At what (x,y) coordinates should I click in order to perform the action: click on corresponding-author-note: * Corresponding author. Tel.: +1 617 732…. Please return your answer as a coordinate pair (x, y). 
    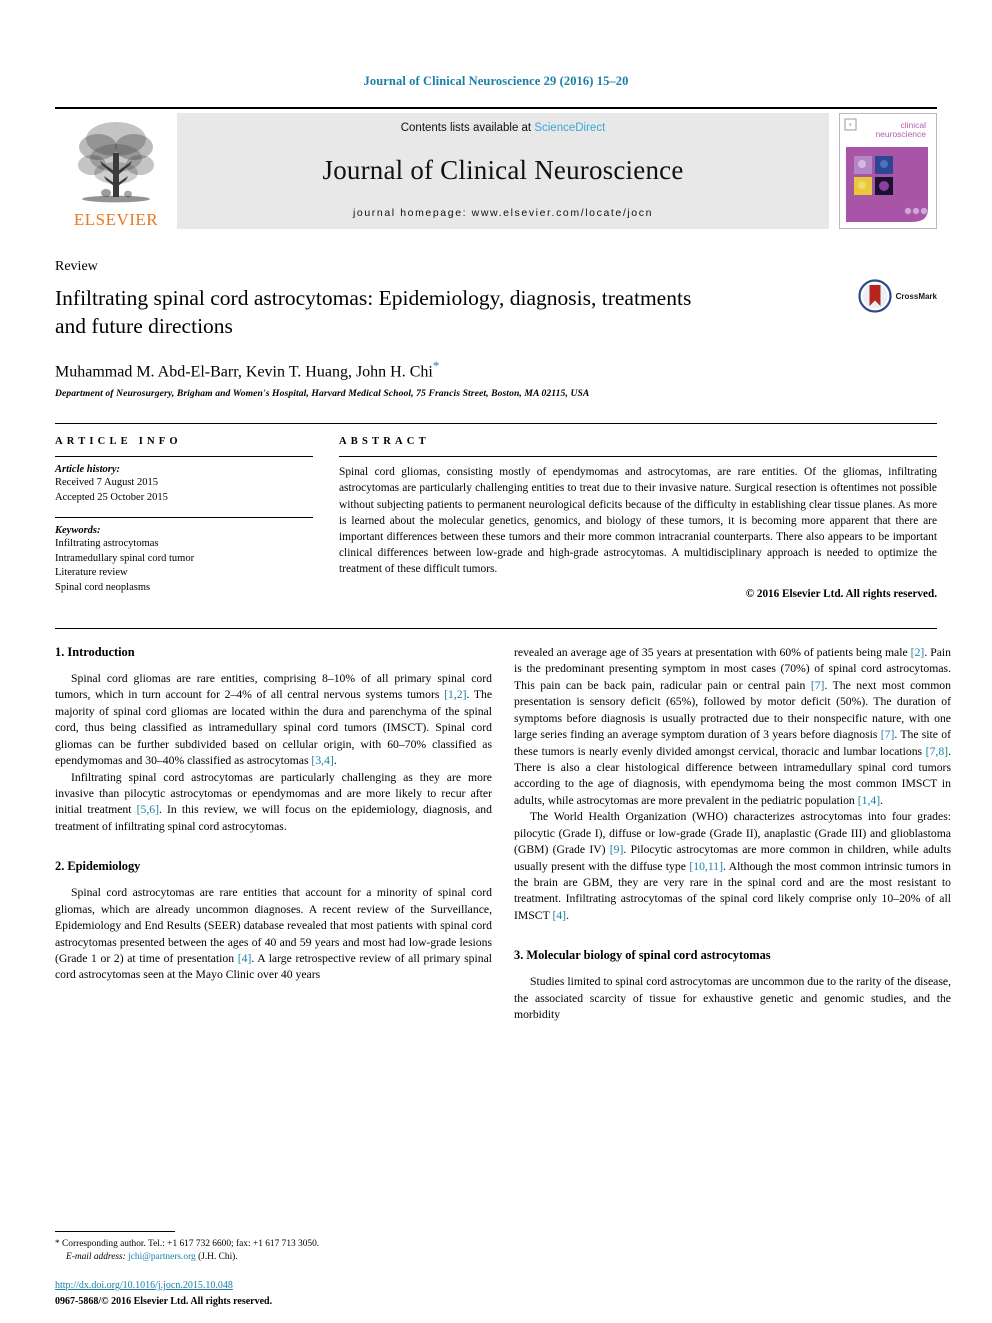
    Looking at the image, I should click on (273, 1245).